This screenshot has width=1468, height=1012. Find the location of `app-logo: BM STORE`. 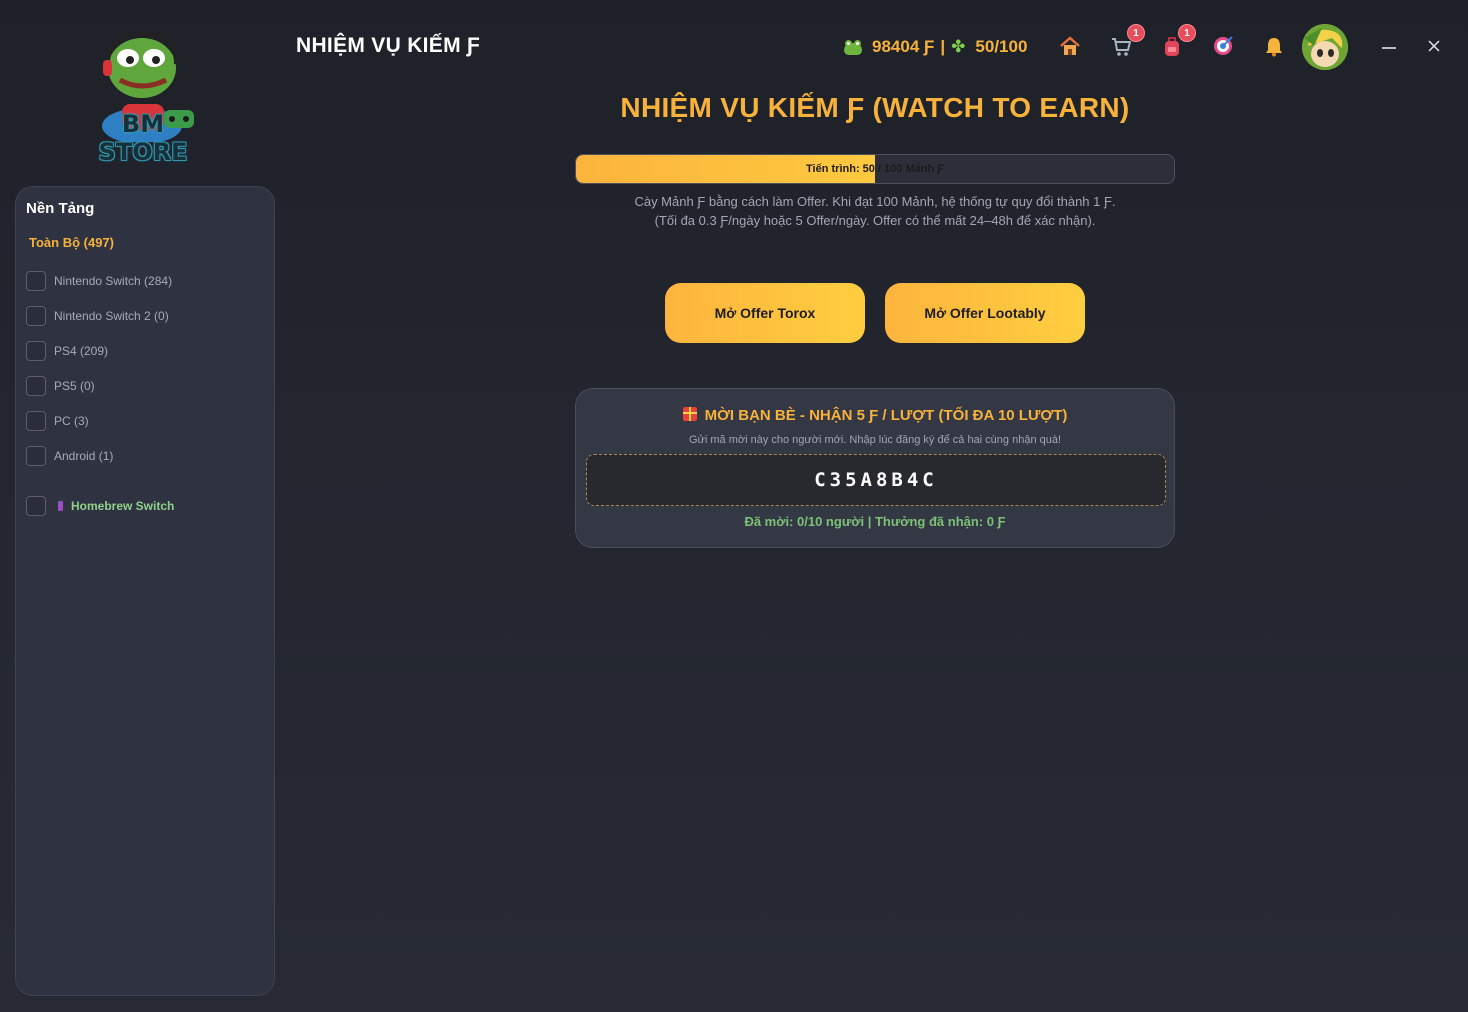

app-logo: BM STORE is located at coordinates (143, 98).